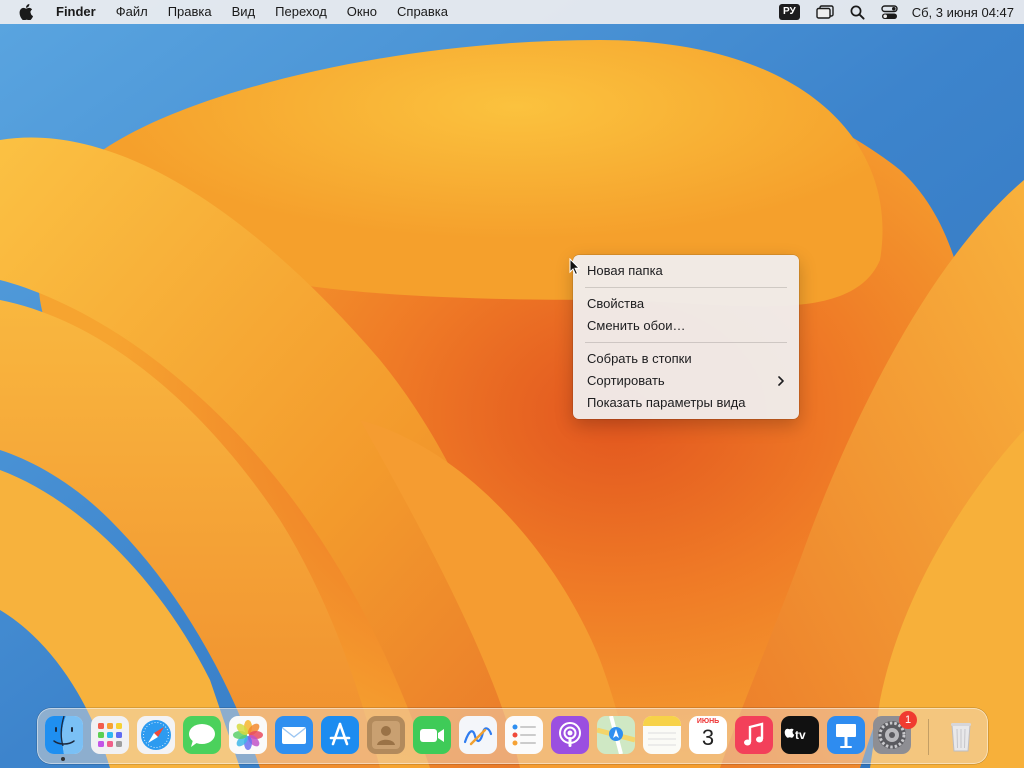  I want to click on dock-maps-icon, so click(616, 735).